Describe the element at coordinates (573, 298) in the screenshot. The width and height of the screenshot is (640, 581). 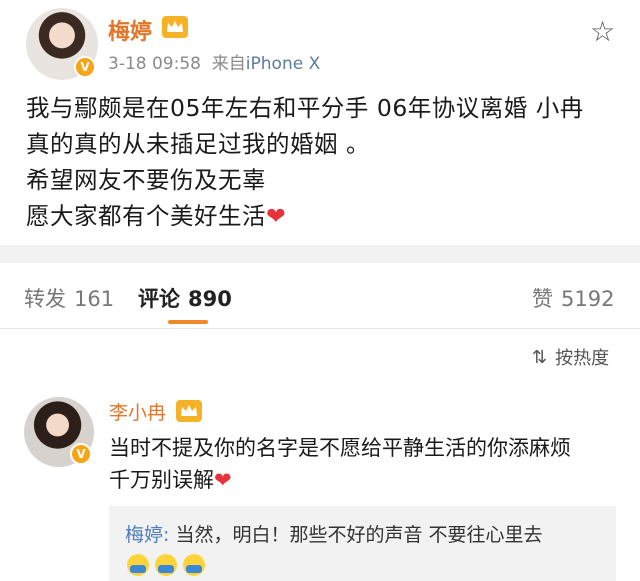
I see `tab-like: 赞 5192` at that location.